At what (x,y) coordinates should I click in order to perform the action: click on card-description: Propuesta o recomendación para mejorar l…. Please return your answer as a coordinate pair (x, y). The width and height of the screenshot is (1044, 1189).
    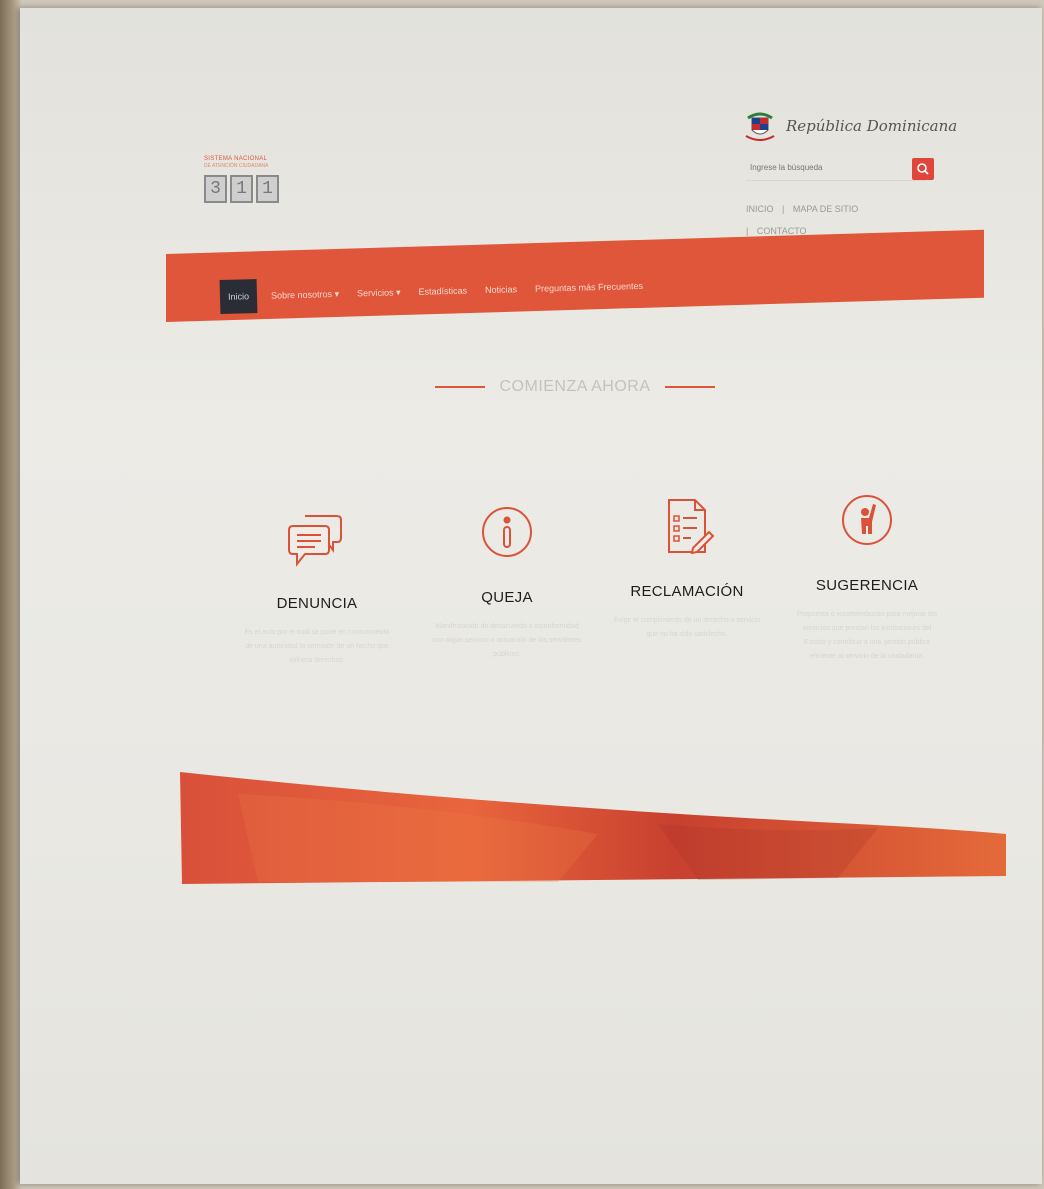
    Looking at the image, I should click on (867, 635).